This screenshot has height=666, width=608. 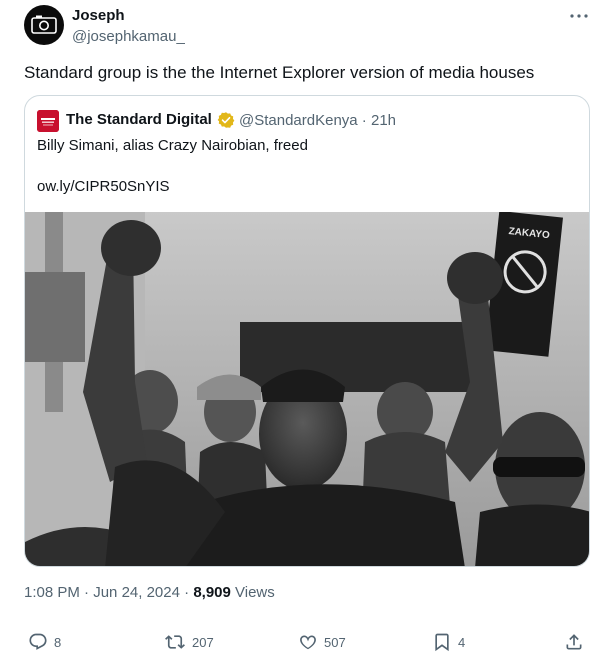 What do you see at coordinates (335, 642) in the screenshot?
I see `like-count: 507` at bounding box center [335, 642].